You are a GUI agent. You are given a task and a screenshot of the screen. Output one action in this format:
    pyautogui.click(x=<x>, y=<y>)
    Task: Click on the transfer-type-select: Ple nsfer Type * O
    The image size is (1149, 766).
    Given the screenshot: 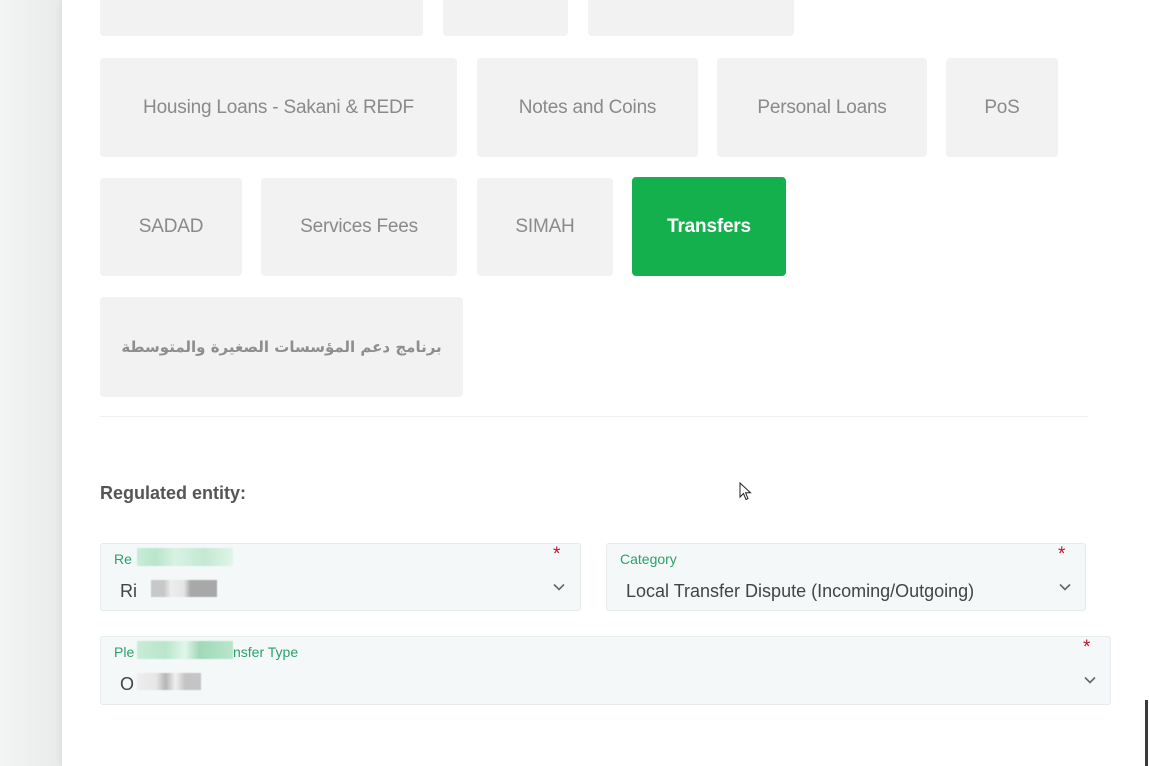 What is the action you would take?
    pyautogui.click(x=605, y=670)
    